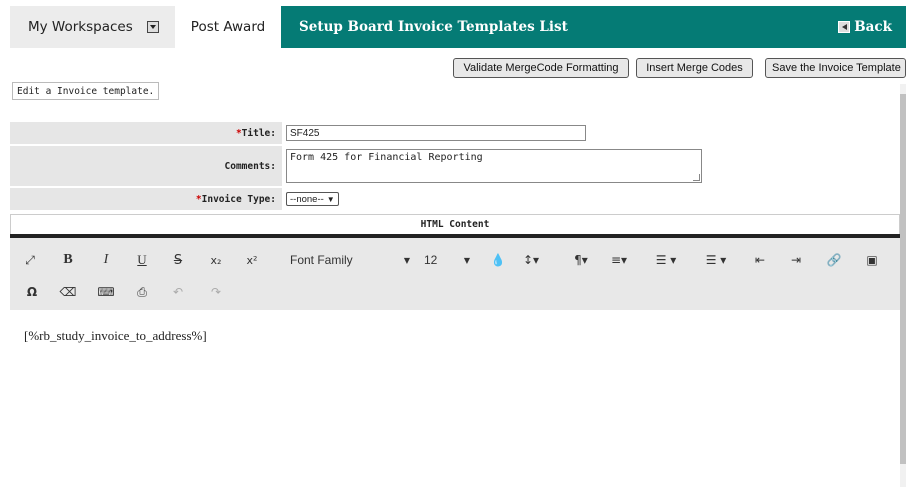 This screenshot has height=487, width=906. I want to click on scrollbar-thumb, so click(903, 279).